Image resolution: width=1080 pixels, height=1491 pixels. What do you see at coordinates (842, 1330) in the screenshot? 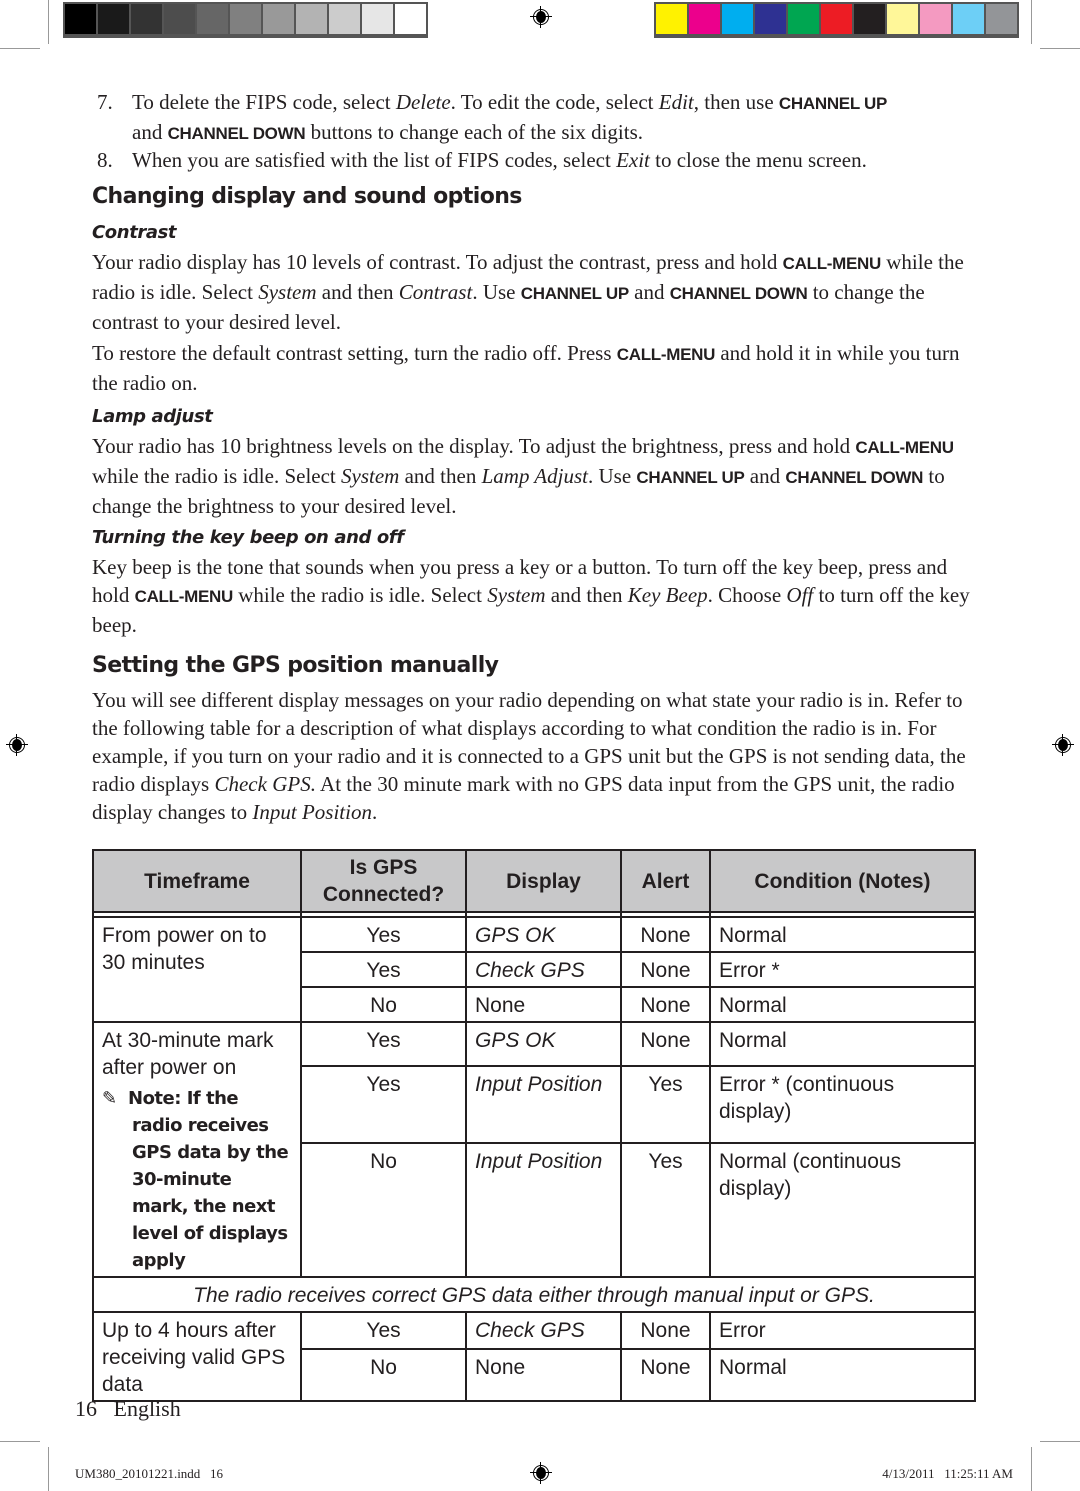
I see `condition-cell: Error` at bounding box center [842, 1330].